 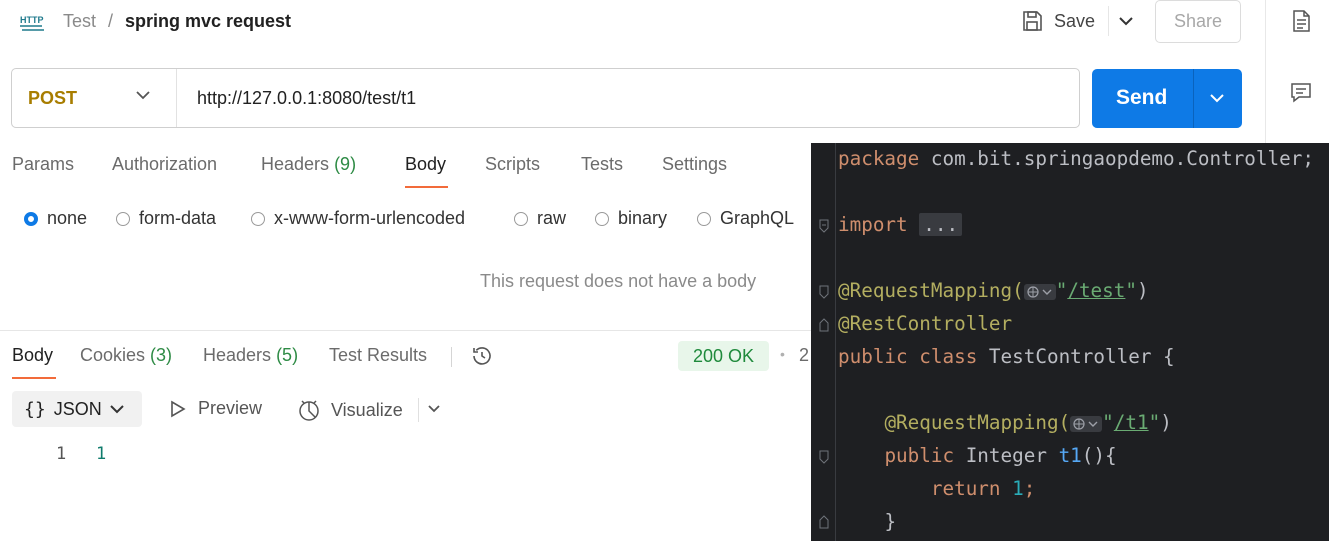 I want to click on code-line-method-decl: public Integer t1(){, so click(x=1000, y=455).